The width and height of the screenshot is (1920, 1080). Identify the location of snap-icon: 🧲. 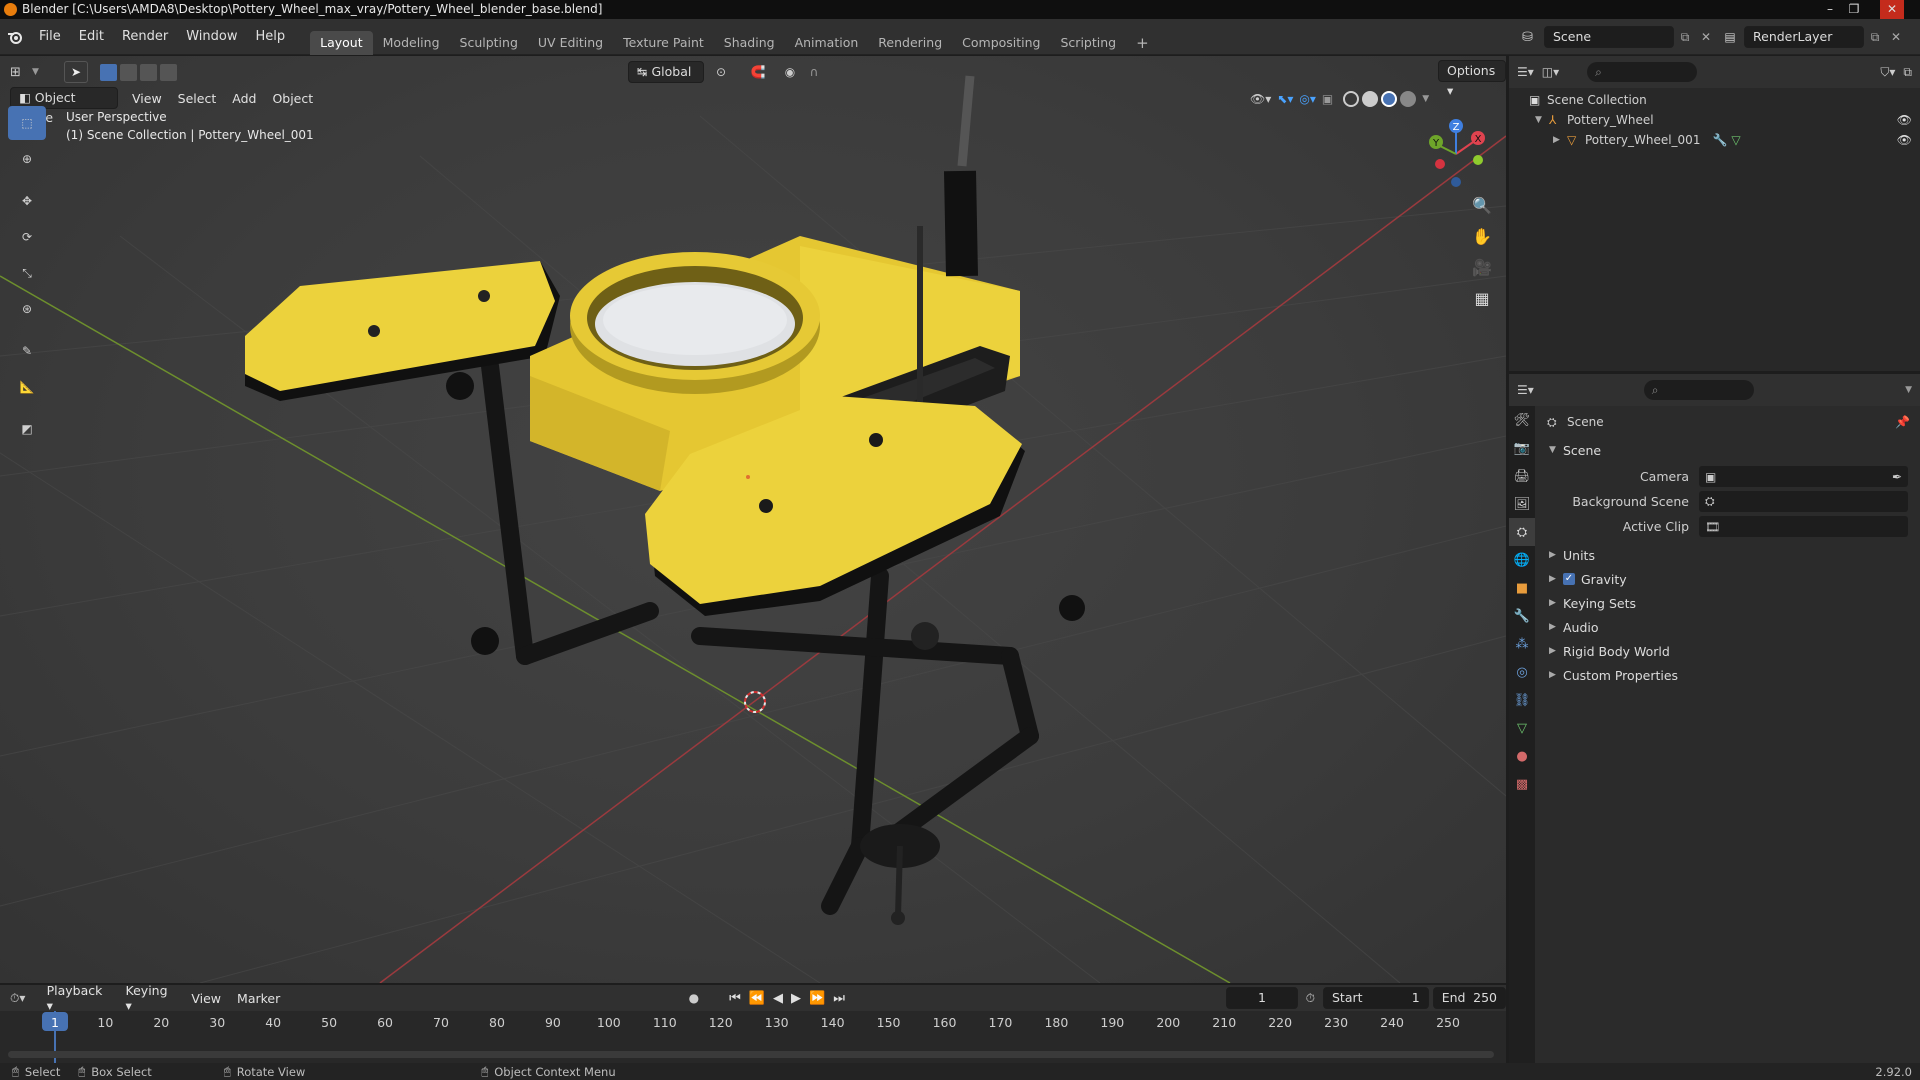
(758, 72).